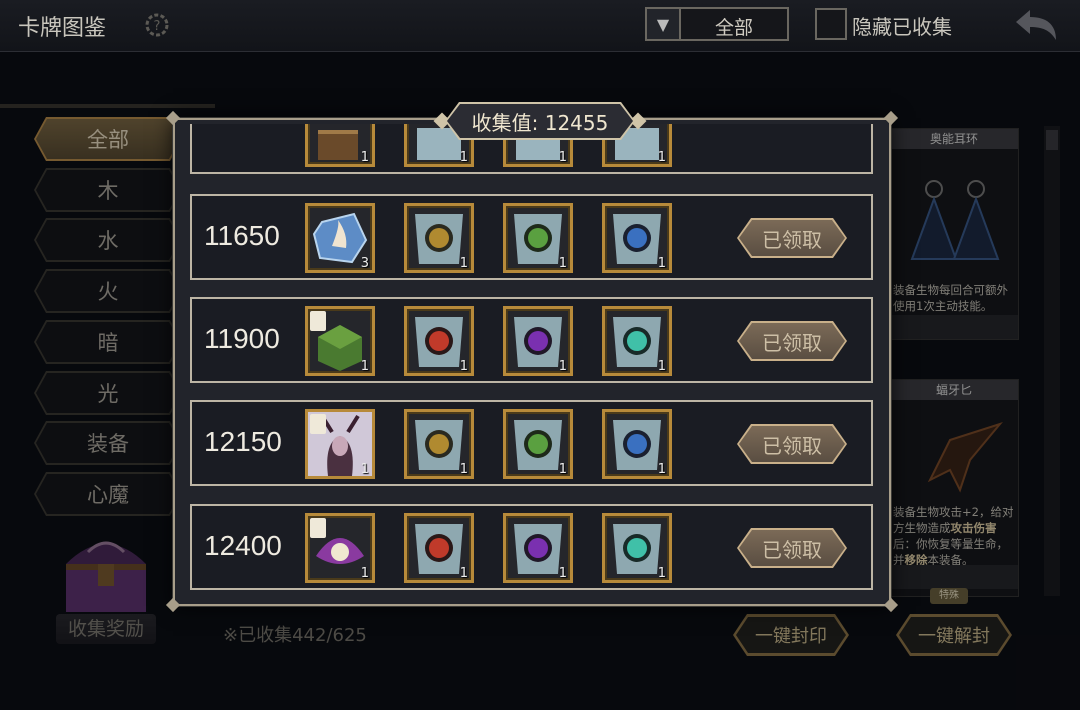  What do you see at coordinates (340, 444) in the screenshot?
I see `demon-portrait-icon: 1` at bounding box center [340, 444].